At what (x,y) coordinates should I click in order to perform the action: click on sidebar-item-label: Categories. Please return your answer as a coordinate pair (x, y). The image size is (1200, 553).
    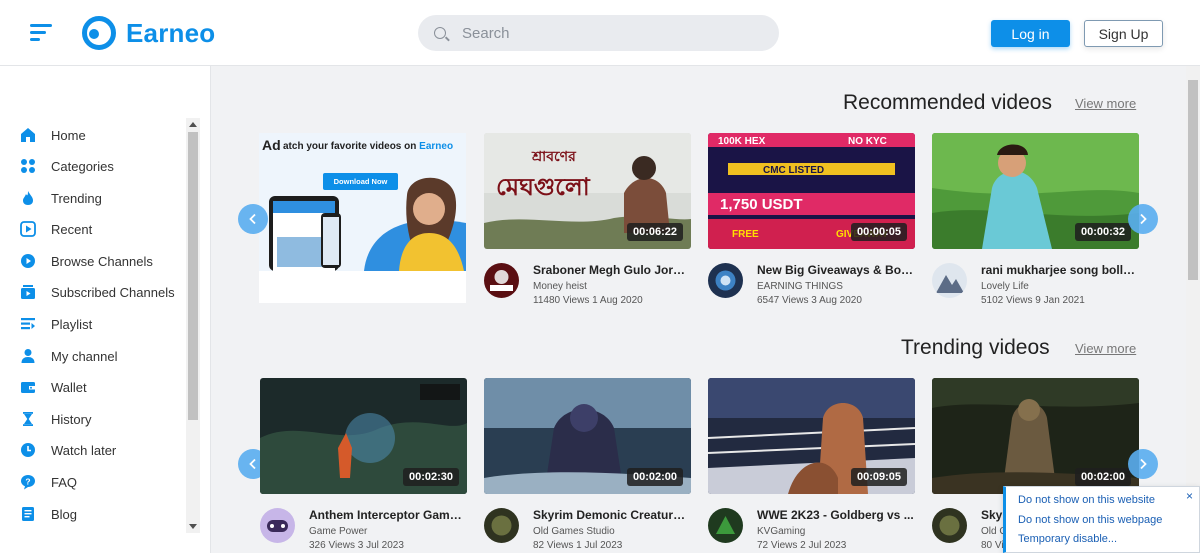
    Looking at the image, I should click on (82, 166).